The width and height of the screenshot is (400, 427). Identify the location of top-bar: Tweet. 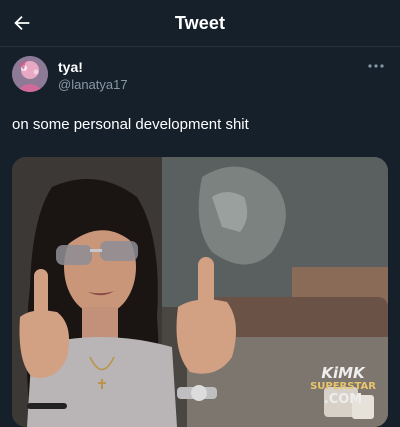
(200, 23).